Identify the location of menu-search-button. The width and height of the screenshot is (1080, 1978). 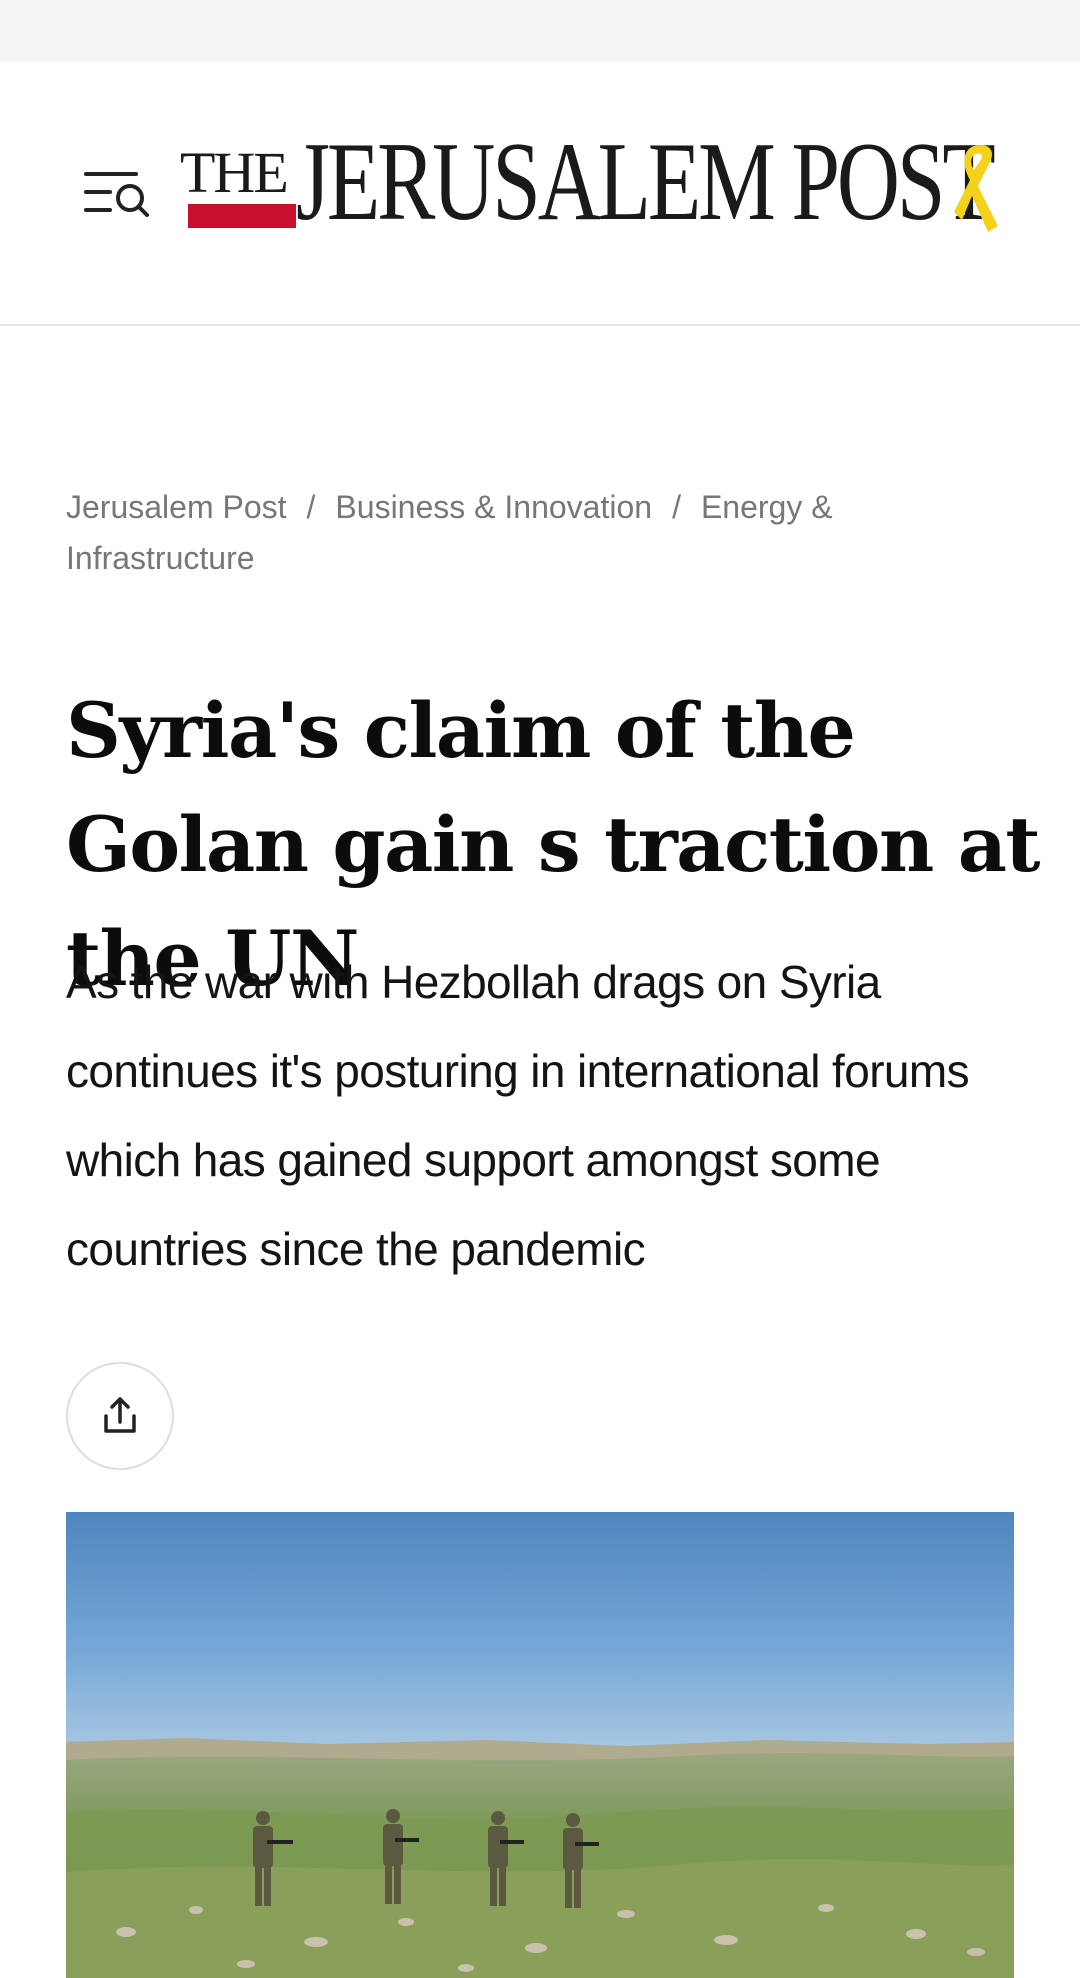
(116, 194).